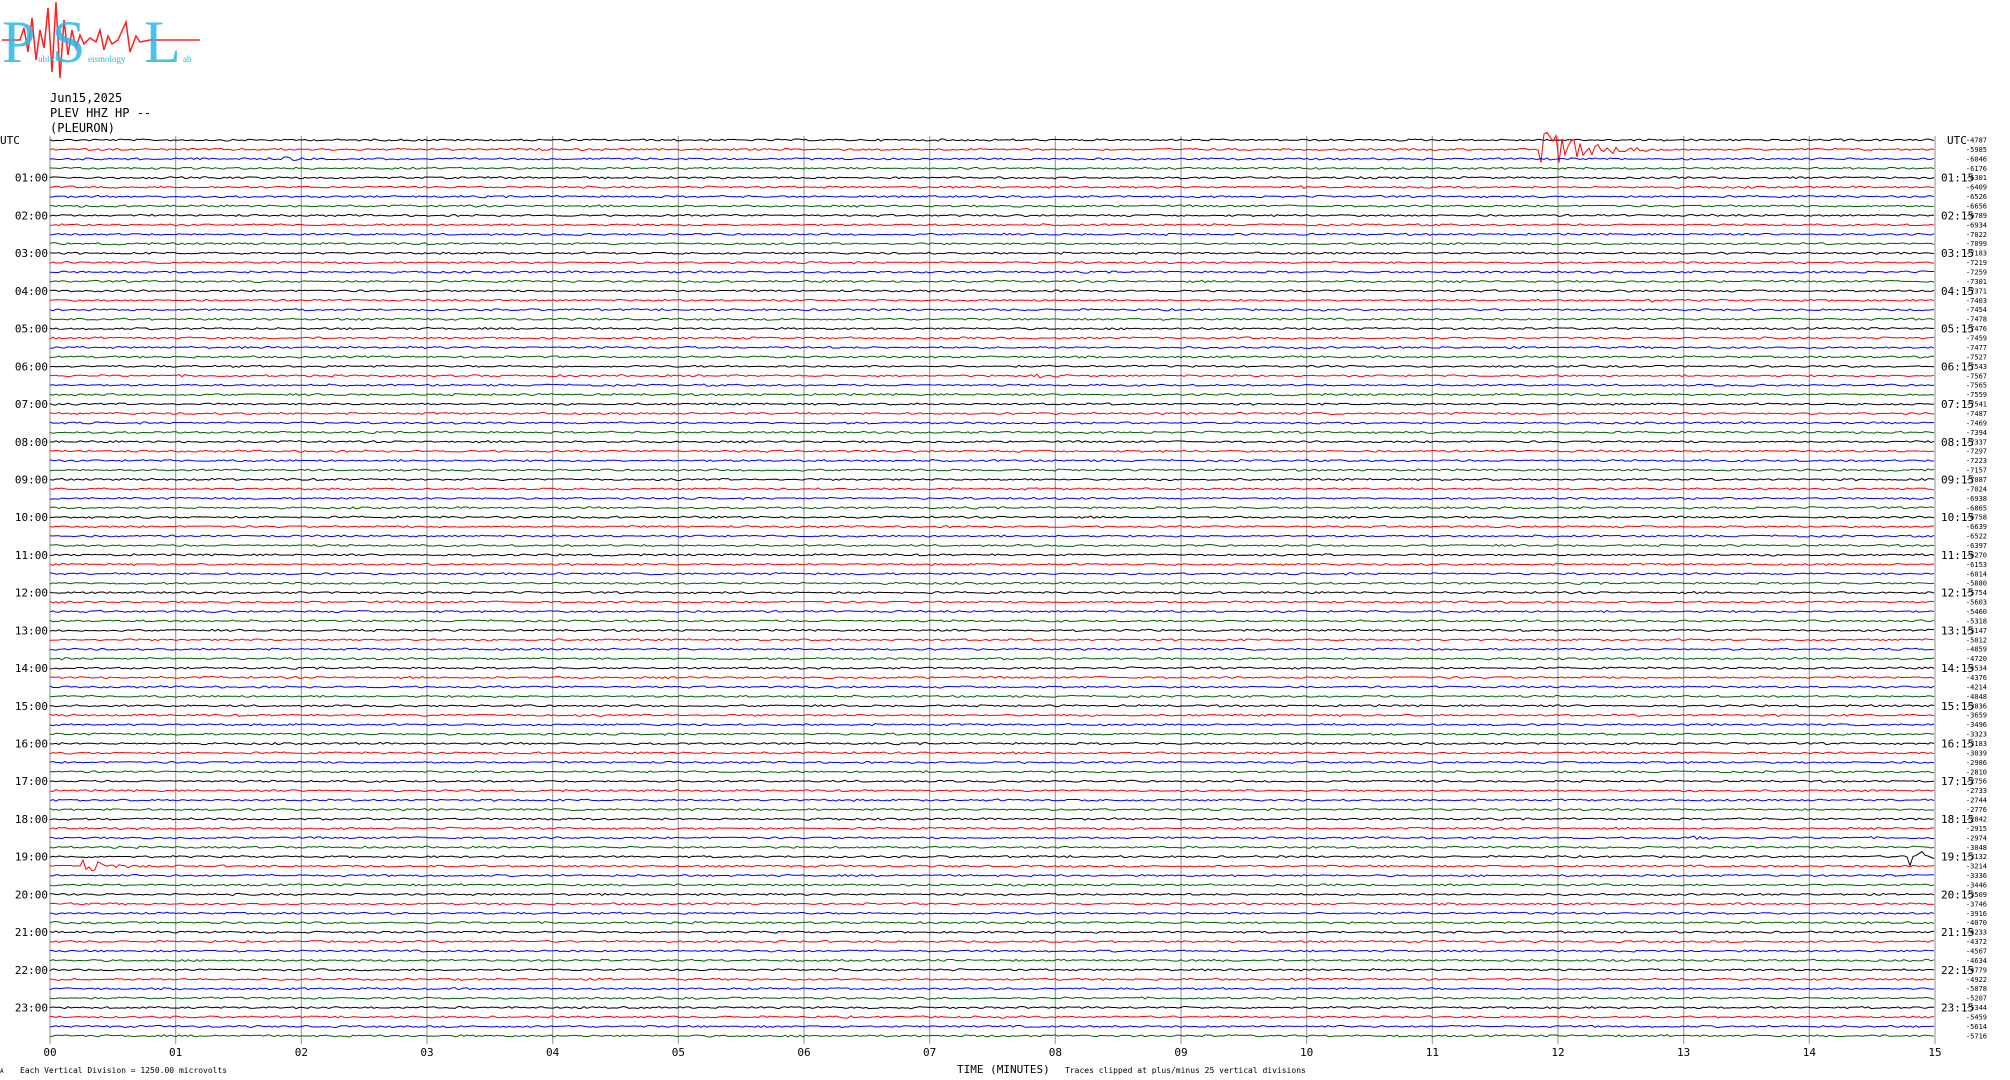 The width and height of the screenshot is (2010, 1080). What do you see at coordinates (2, 1071) in the screenshot?
I see `corner-mark: A` at bounding box center [2, 1071].